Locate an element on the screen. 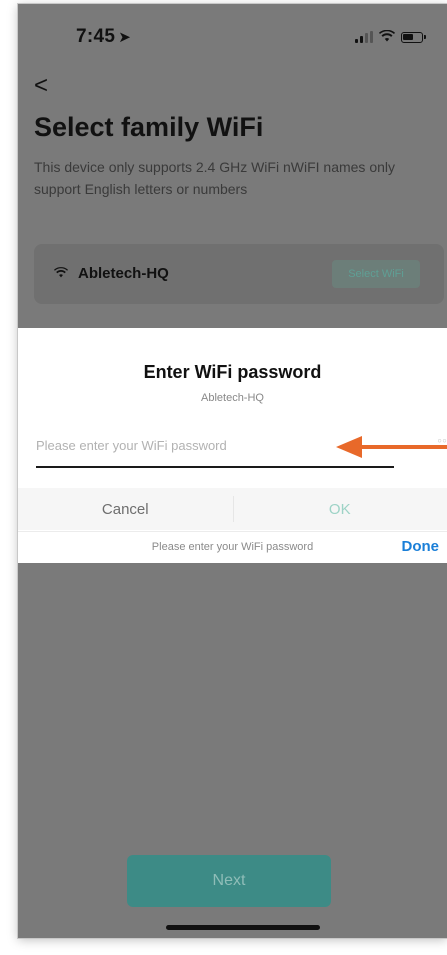 The width and height of the screenshot is (447, 955). done-button: Done is located at coordinates (421, 546).